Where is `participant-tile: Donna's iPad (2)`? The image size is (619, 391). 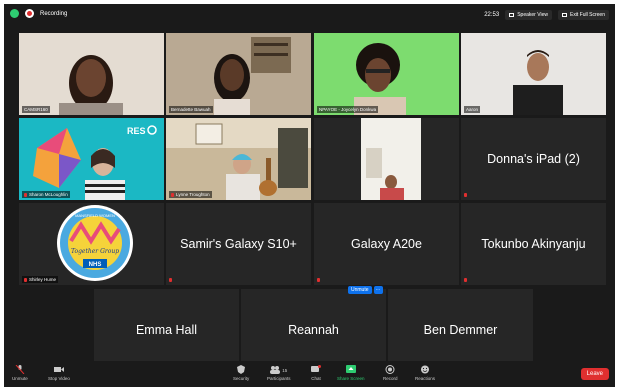 participant-tile: Donna's iPad (2) is located at coordinates (533, 159).